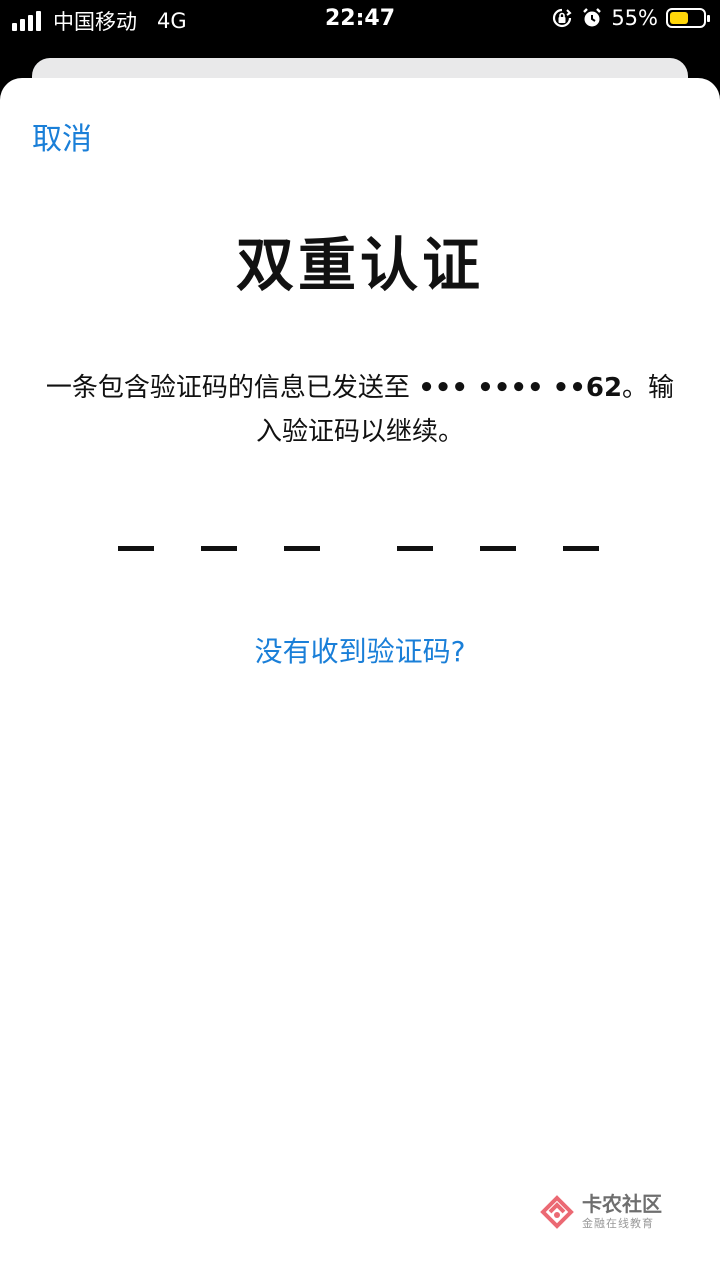 The height and width of the screenshot is (1280, 720). I want to click on watermark-logo-icon, so click(557, 1211).